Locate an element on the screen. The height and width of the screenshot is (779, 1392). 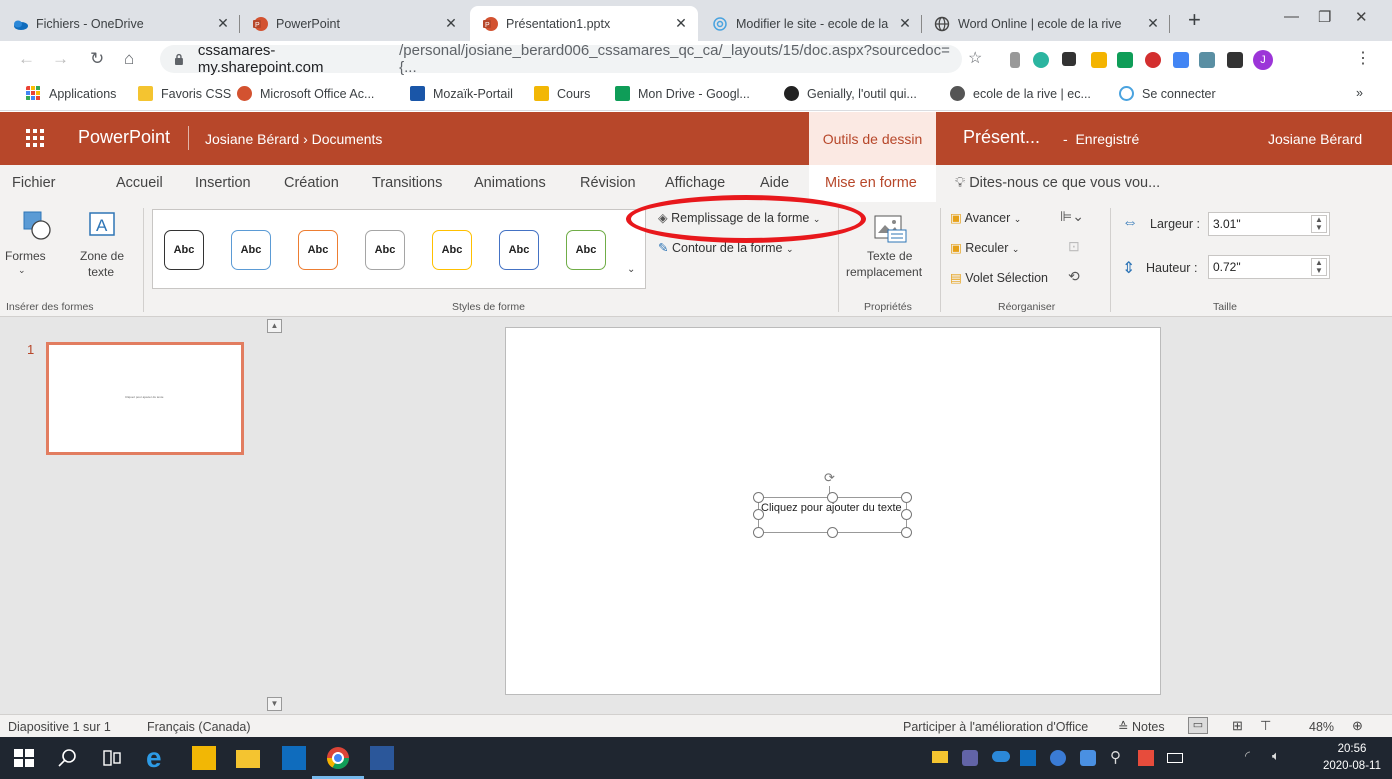
thumbnail-scrollbar: ▲ ▼ is located at coordinates (275, 515).